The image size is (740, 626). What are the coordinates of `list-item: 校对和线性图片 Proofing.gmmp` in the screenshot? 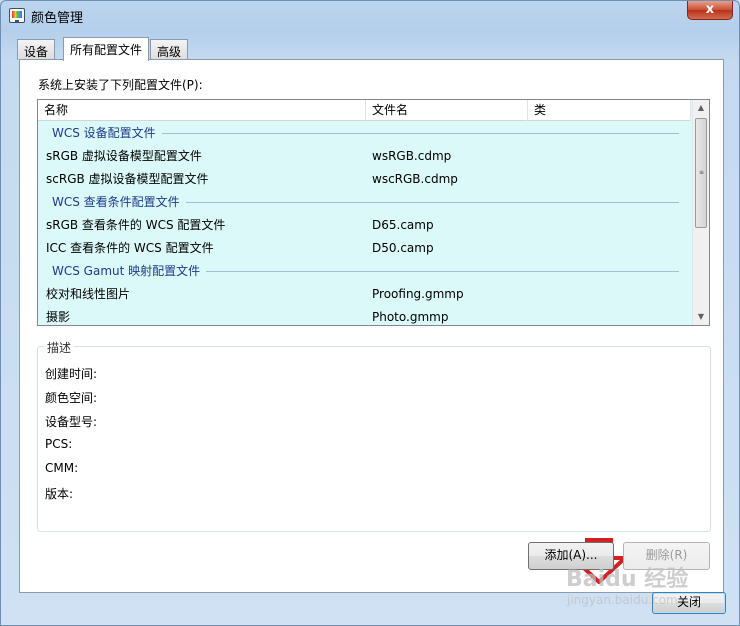 It's located at (364, 294).